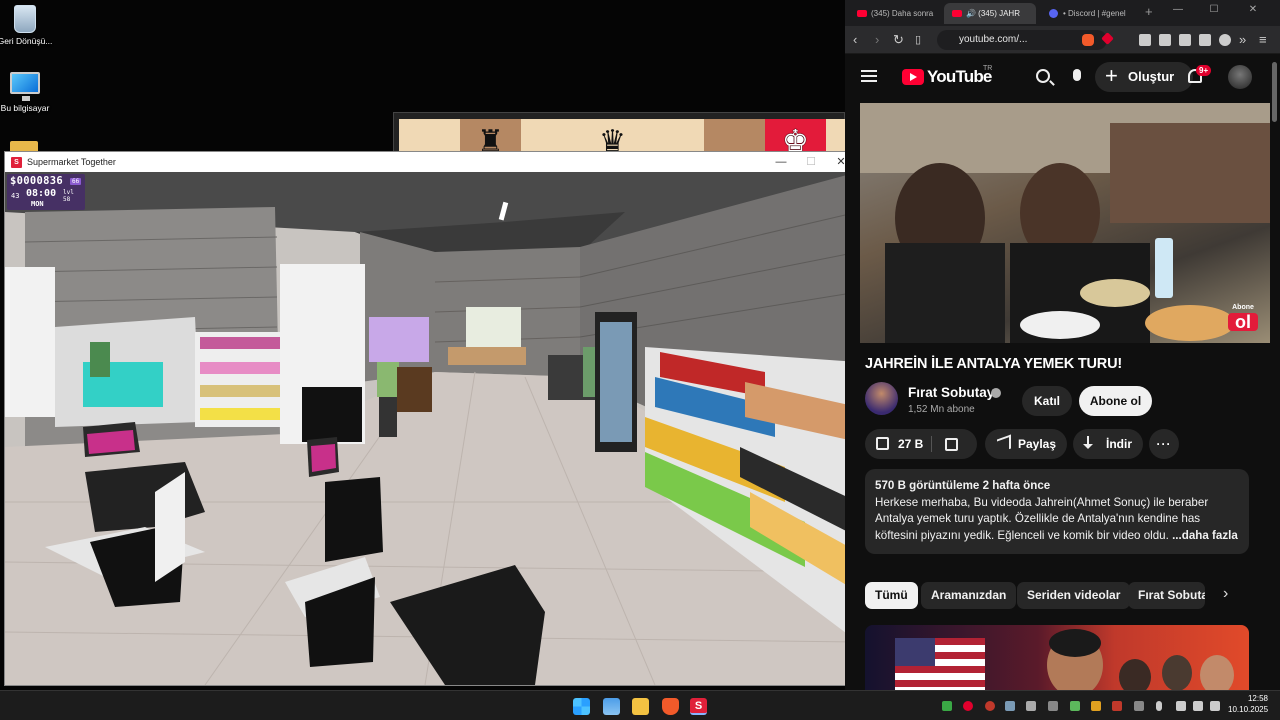 Image resolution: width=1280 pixels, height=720 pixels. Describe the element at coordinates (1144, 76) in the screenshot. I see `create-button: Oluştur` at that location.